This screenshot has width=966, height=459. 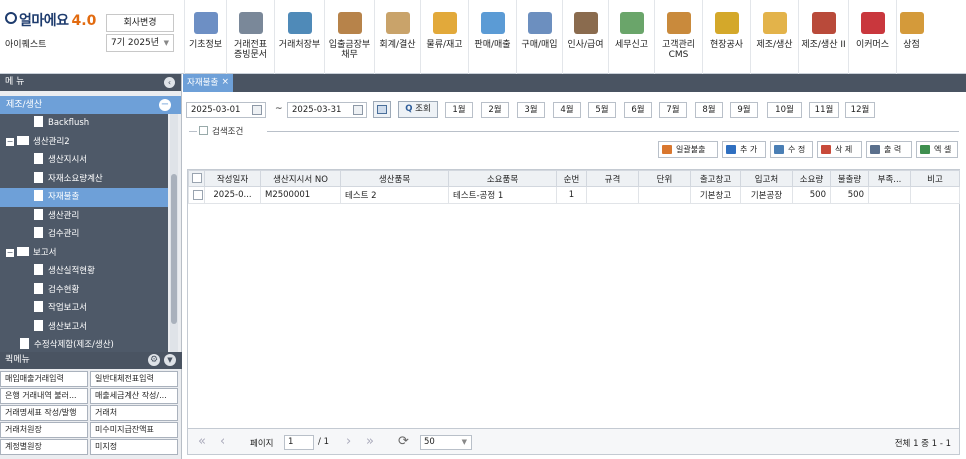 I want to click on column-header: 소요량, so click(x=811, y=178).